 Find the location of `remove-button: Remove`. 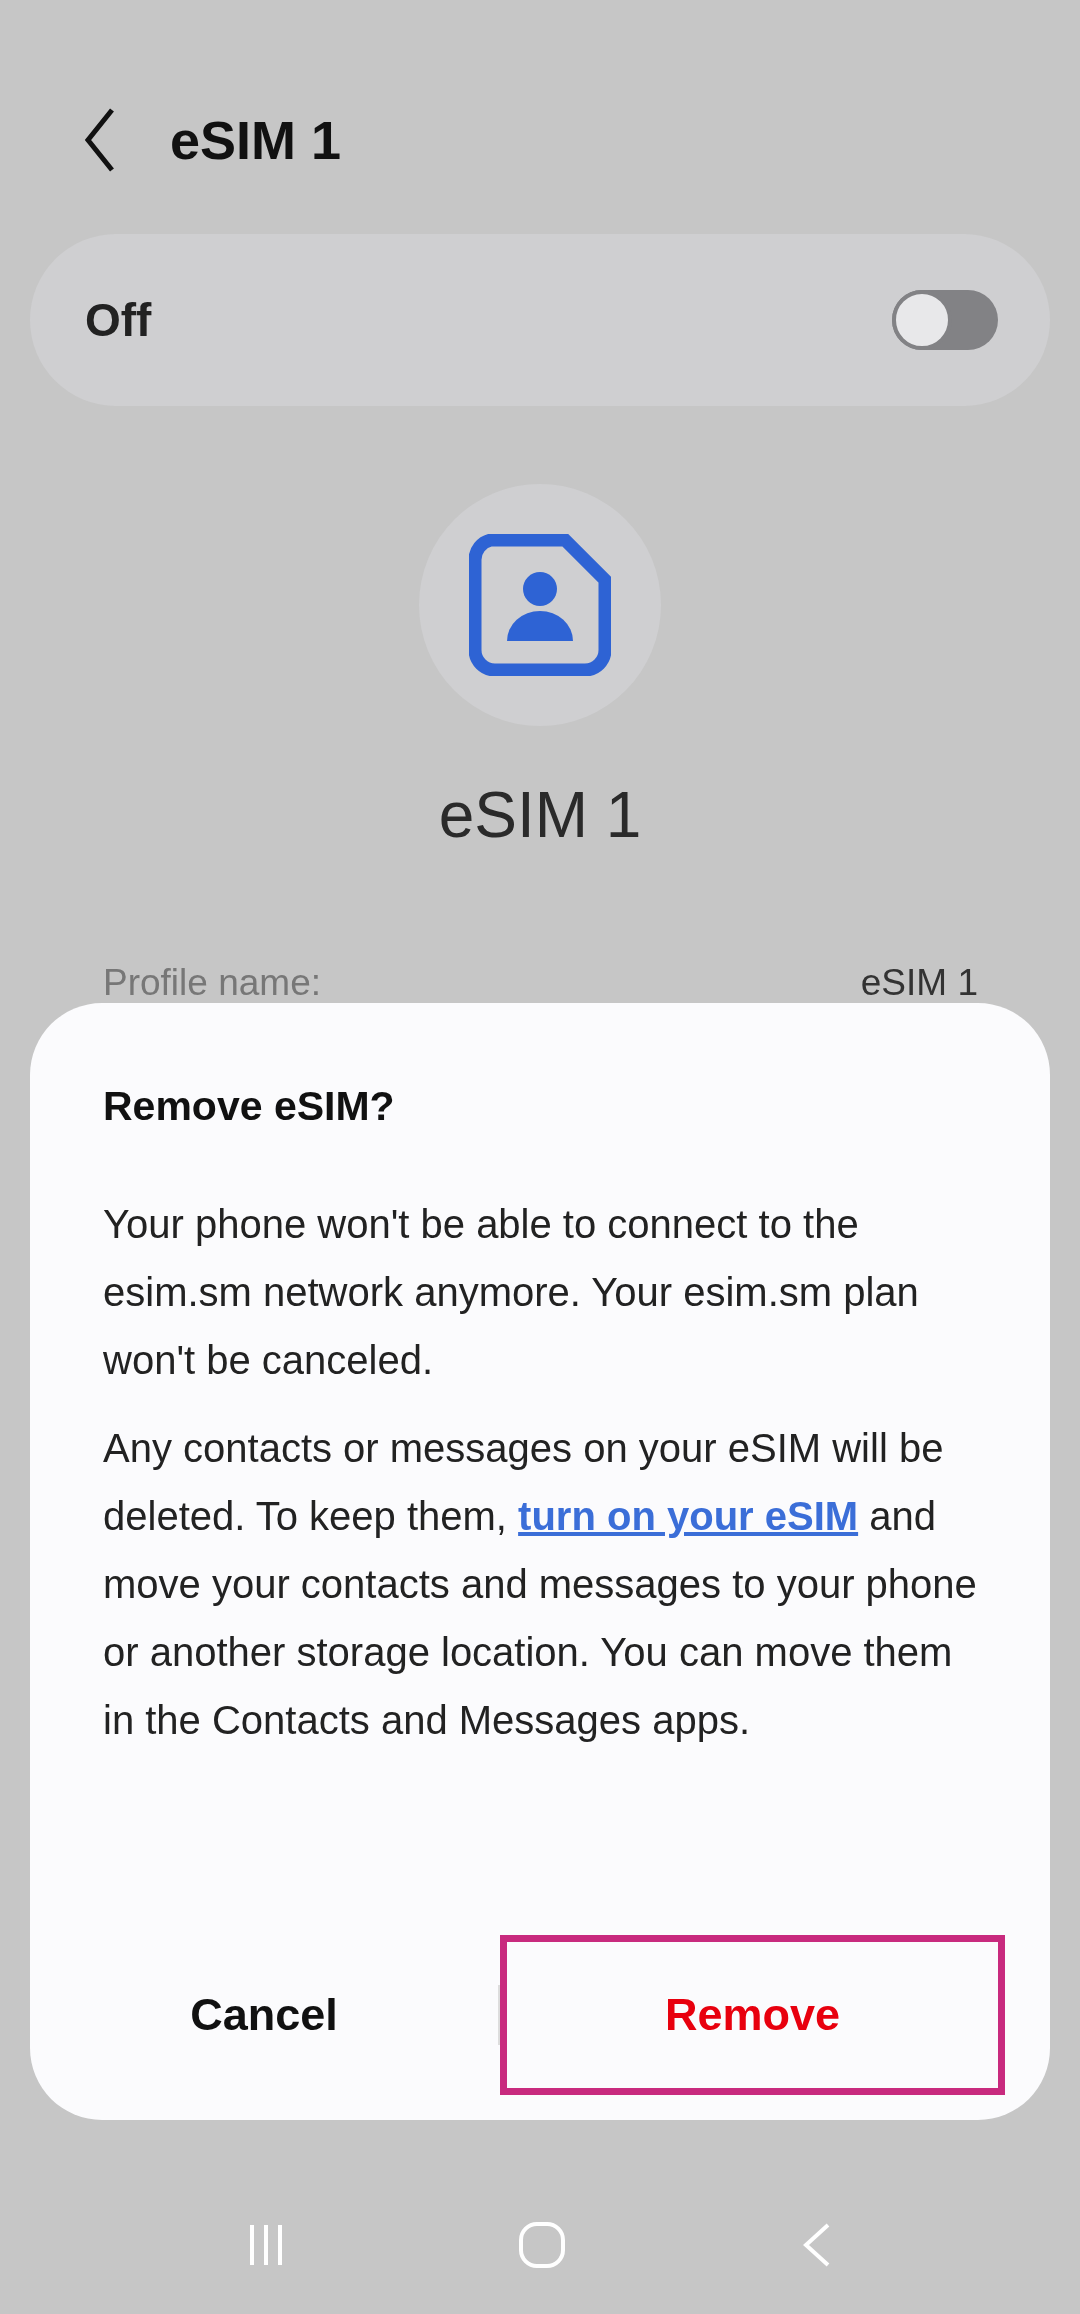

remove-button: Remove is located at coordinates (752, 2015).